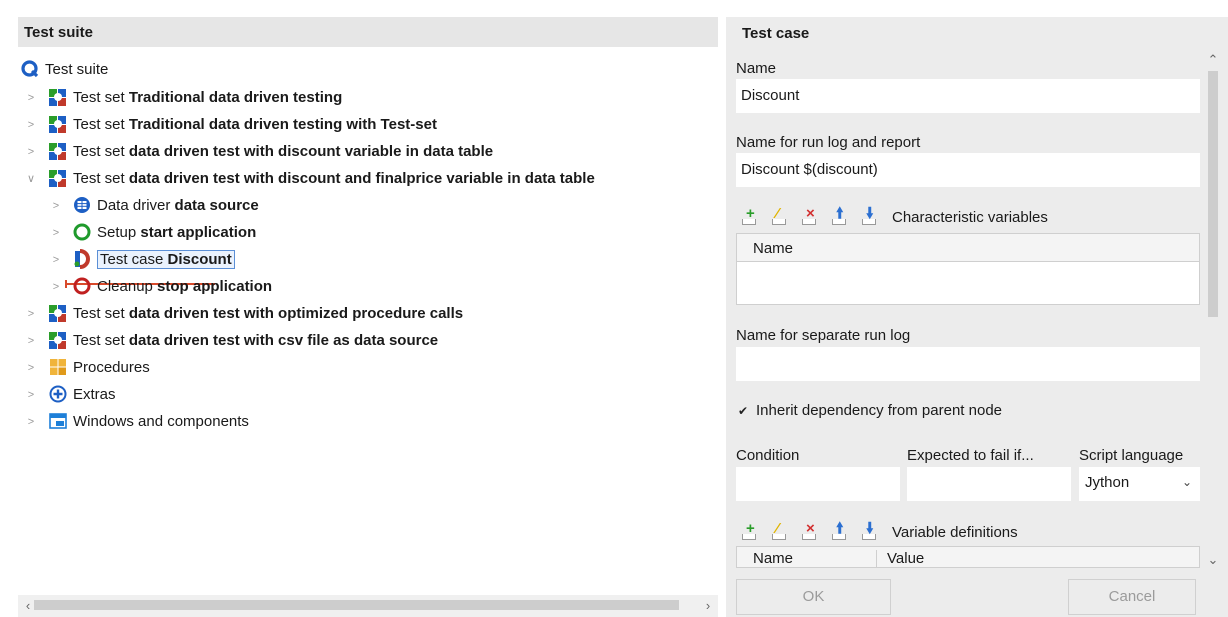 The width and height of the screenshot is (1228, 617). Describe the element at coordinates (776, 33) in the screenshot. I see `detail-panel-header: Test case` at that location.